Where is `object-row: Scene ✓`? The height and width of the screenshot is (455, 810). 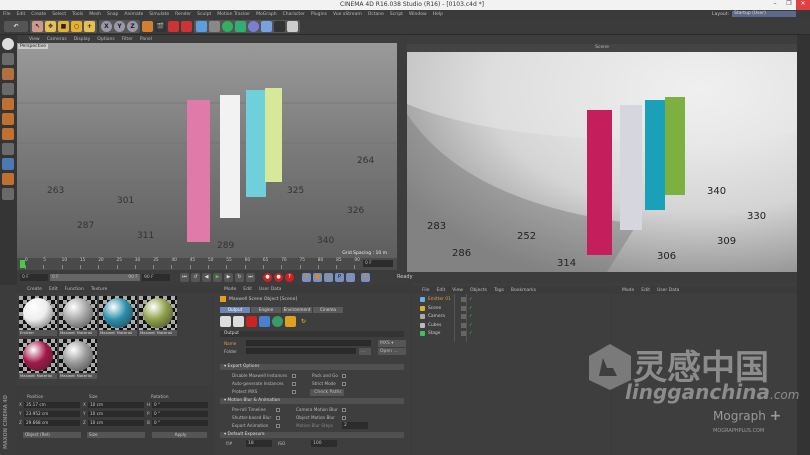
object-row: Scene ✓ is located at coordinates (446, 308).